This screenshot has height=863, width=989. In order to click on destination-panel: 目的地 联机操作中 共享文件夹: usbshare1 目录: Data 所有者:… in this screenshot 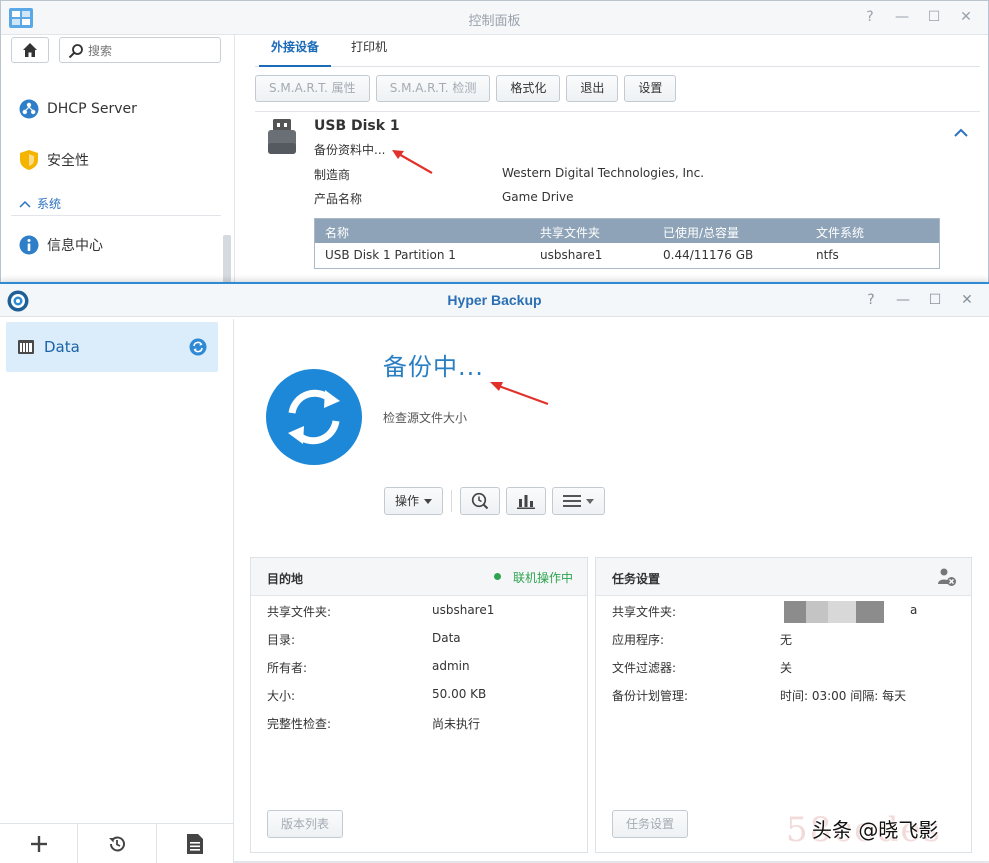, I will do `click(419, 705)`.